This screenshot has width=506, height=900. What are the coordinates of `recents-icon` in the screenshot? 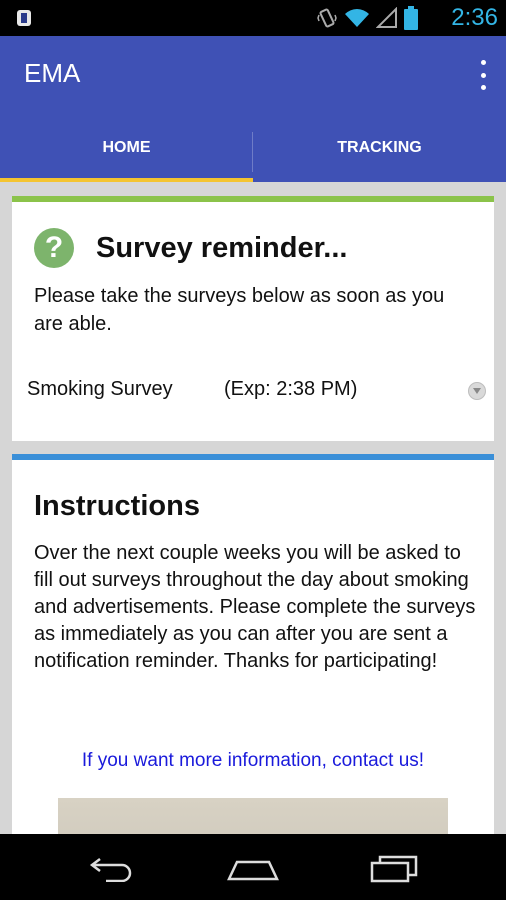 It's located at (394, 868).